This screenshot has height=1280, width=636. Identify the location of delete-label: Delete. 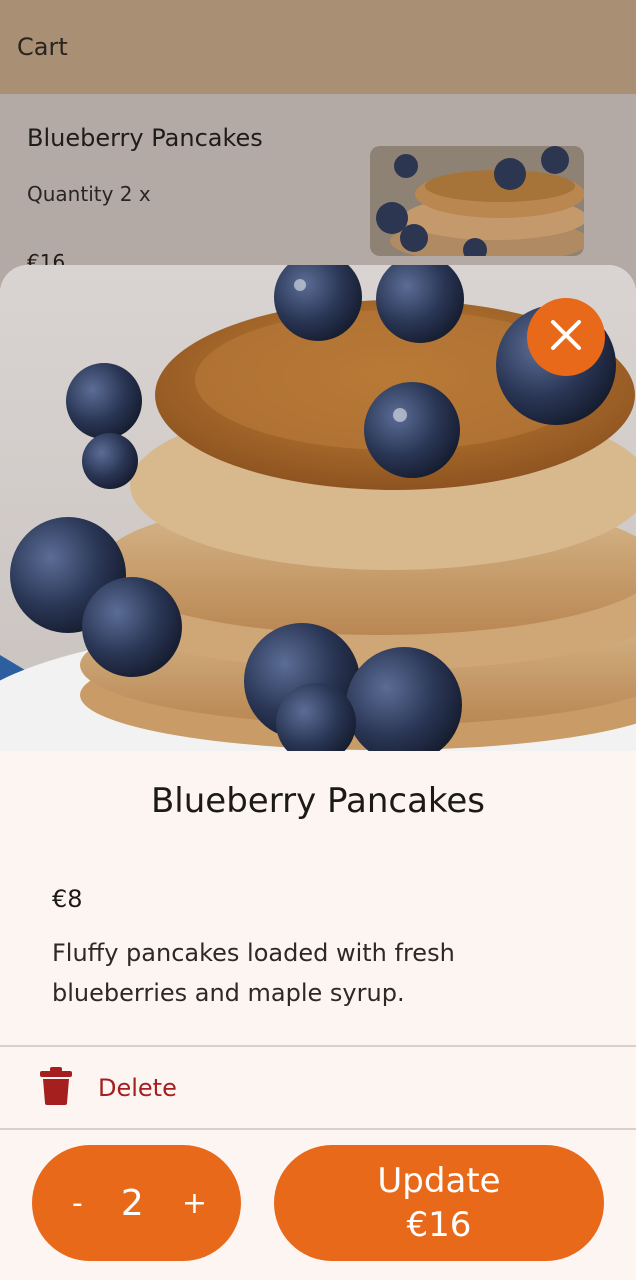
(137, 1088).